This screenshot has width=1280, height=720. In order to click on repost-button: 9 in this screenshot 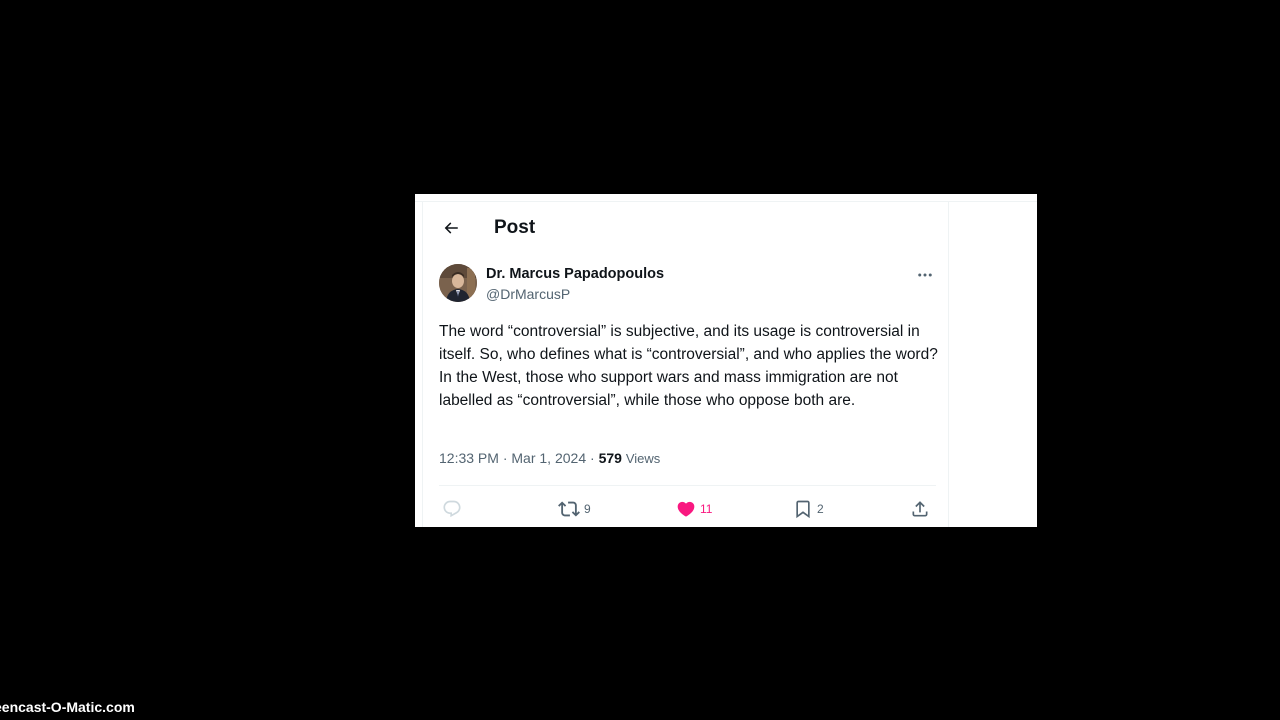, I will do `click(574, 509)`.